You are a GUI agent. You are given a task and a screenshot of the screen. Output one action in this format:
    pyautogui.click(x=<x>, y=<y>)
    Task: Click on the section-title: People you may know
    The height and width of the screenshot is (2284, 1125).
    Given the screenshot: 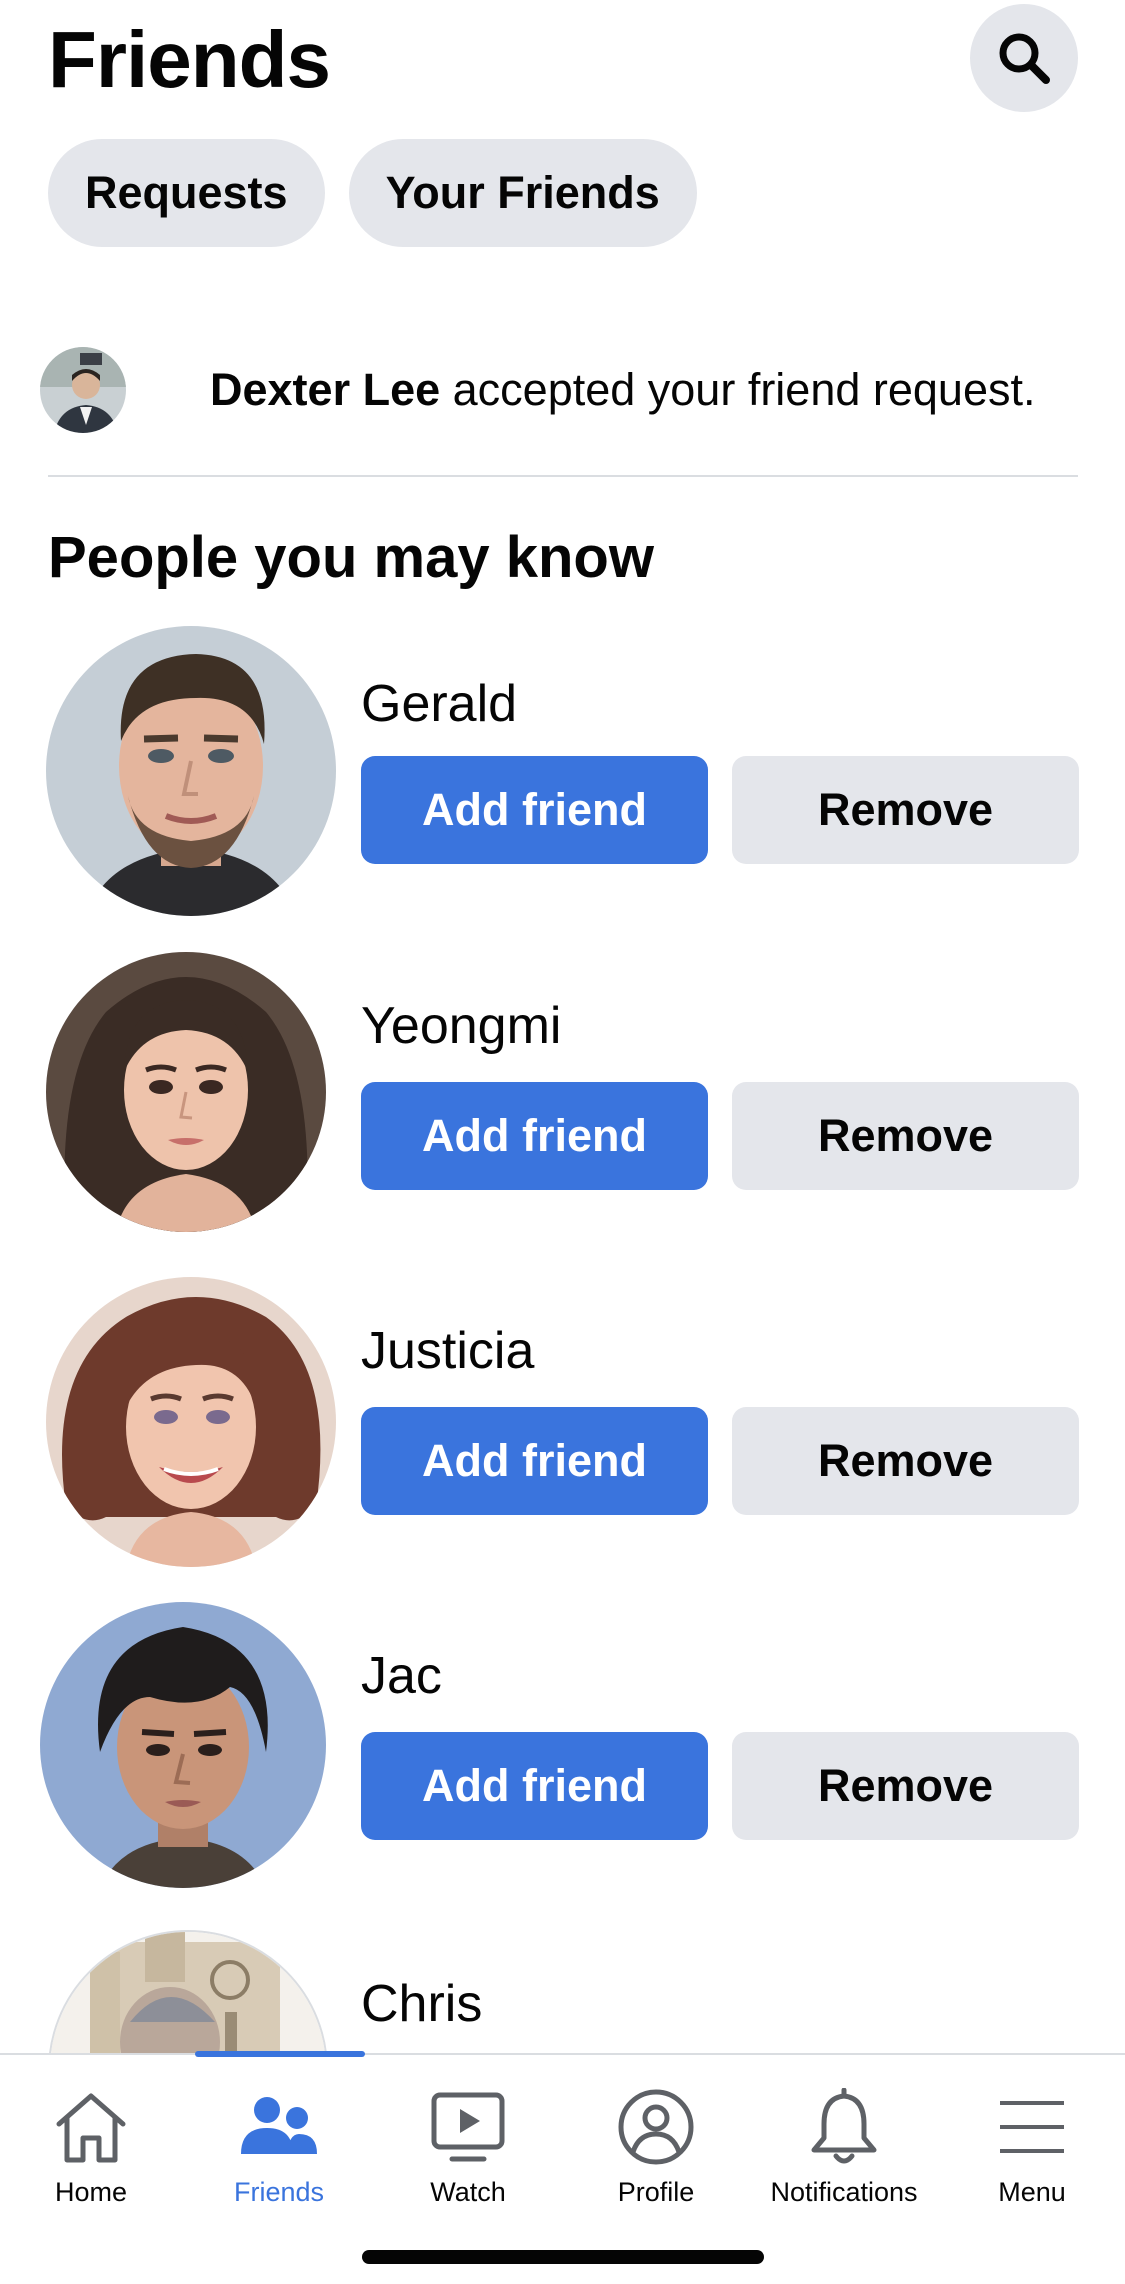 What is the action you would take?
    pyautogui.click(x=351, y=557)
    